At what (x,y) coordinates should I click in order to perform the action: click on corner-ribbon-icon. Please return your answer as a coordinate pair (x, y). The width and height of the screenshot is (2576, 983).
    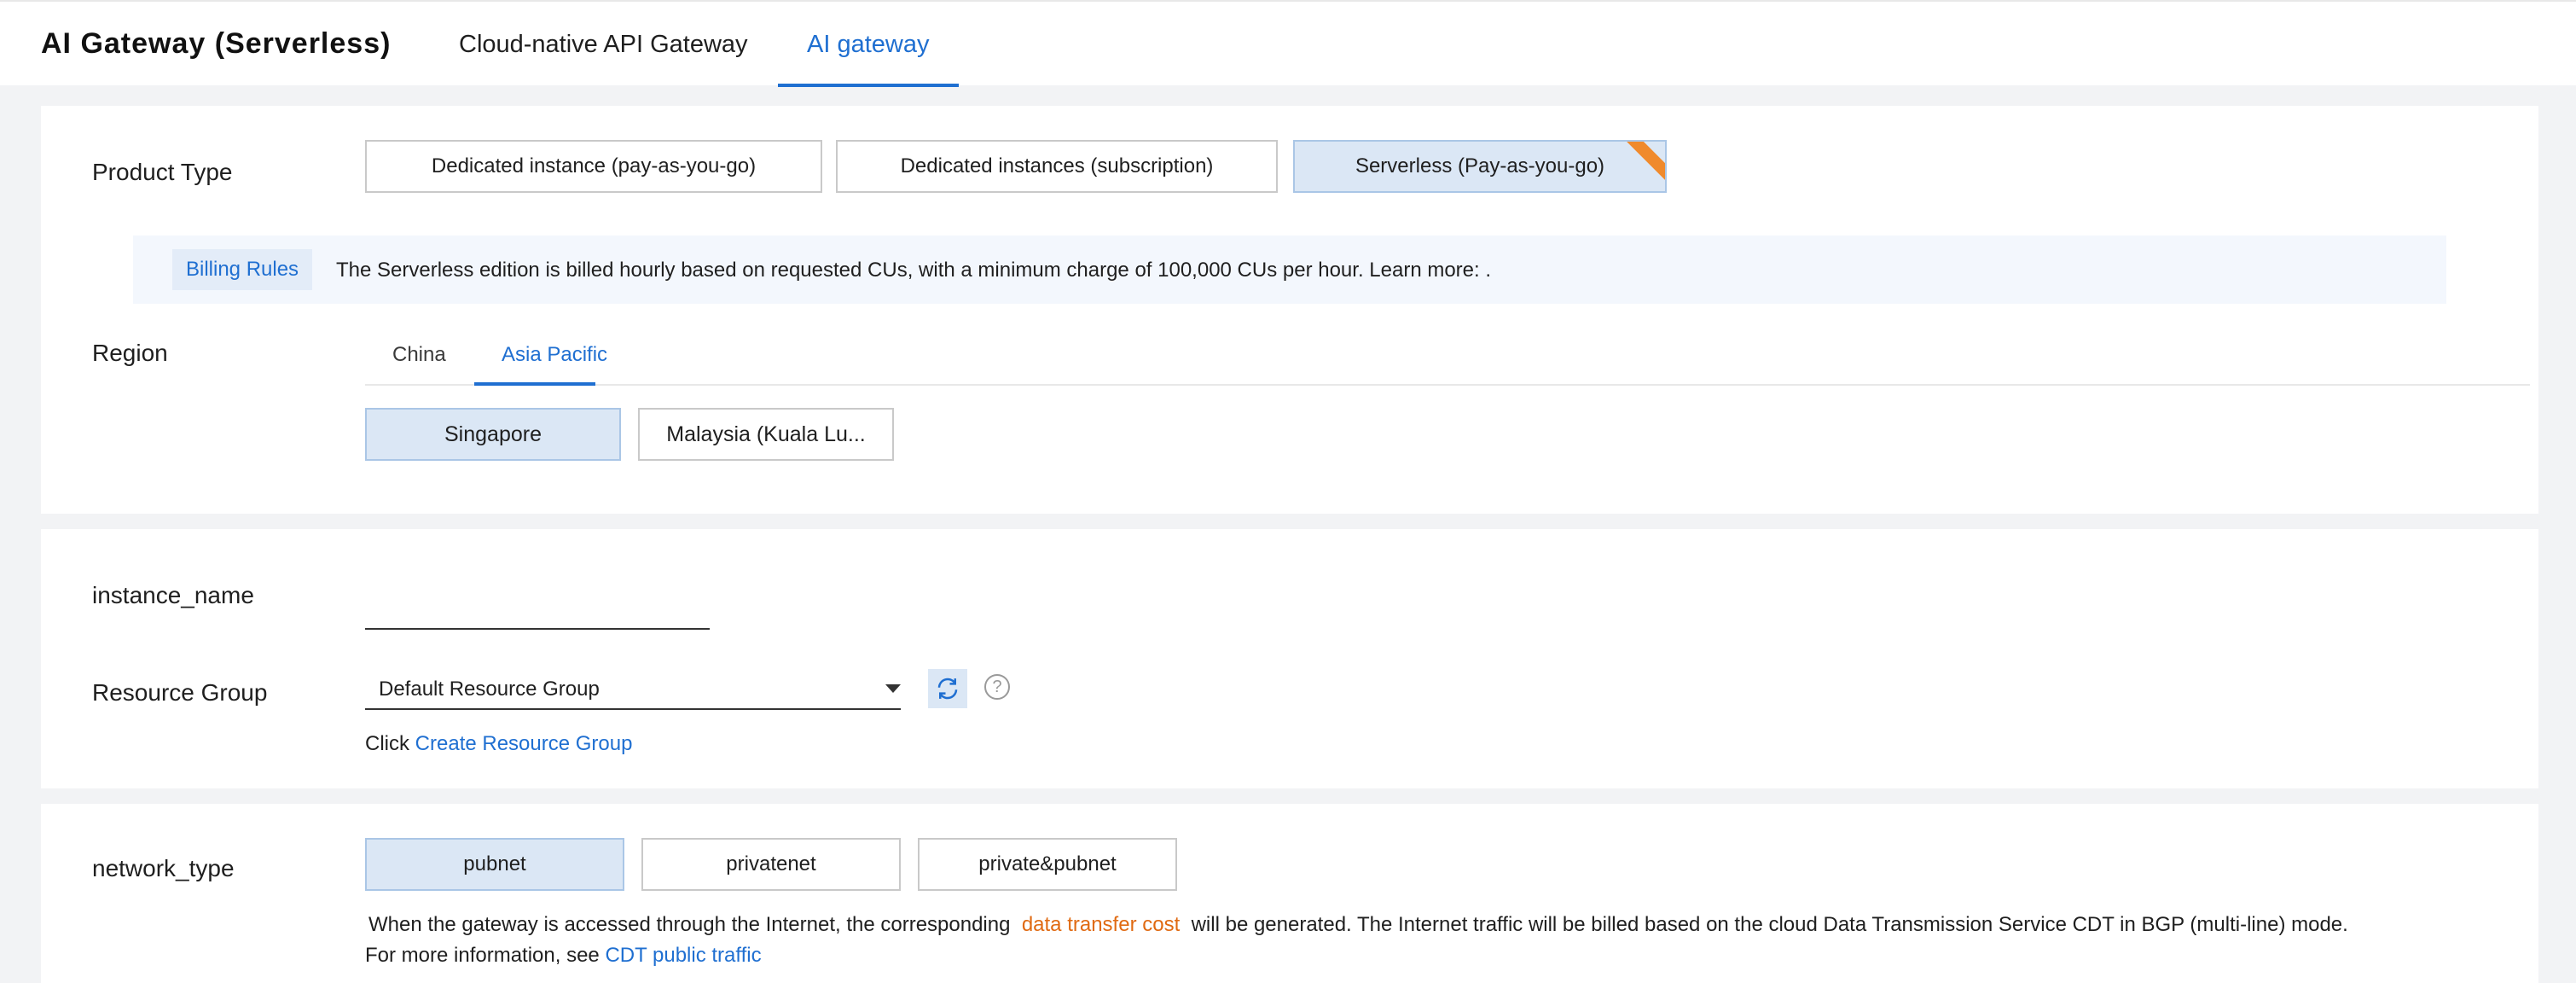
    Looking at the image, I should click on (1643, 162).